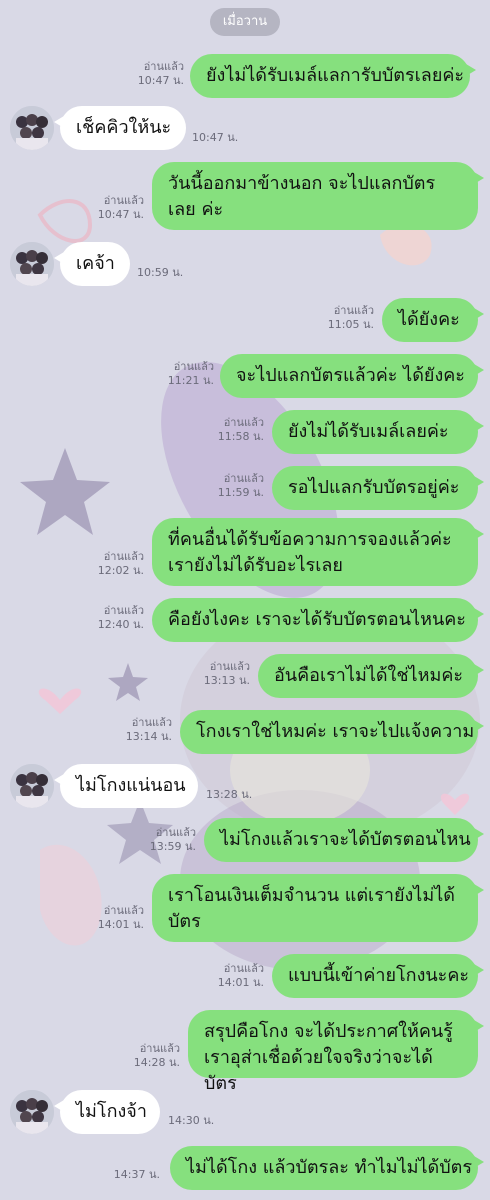 The image size is (490, 1200). I want to click on message-text: เช็คคิวให้นะ, so click(124, 127).